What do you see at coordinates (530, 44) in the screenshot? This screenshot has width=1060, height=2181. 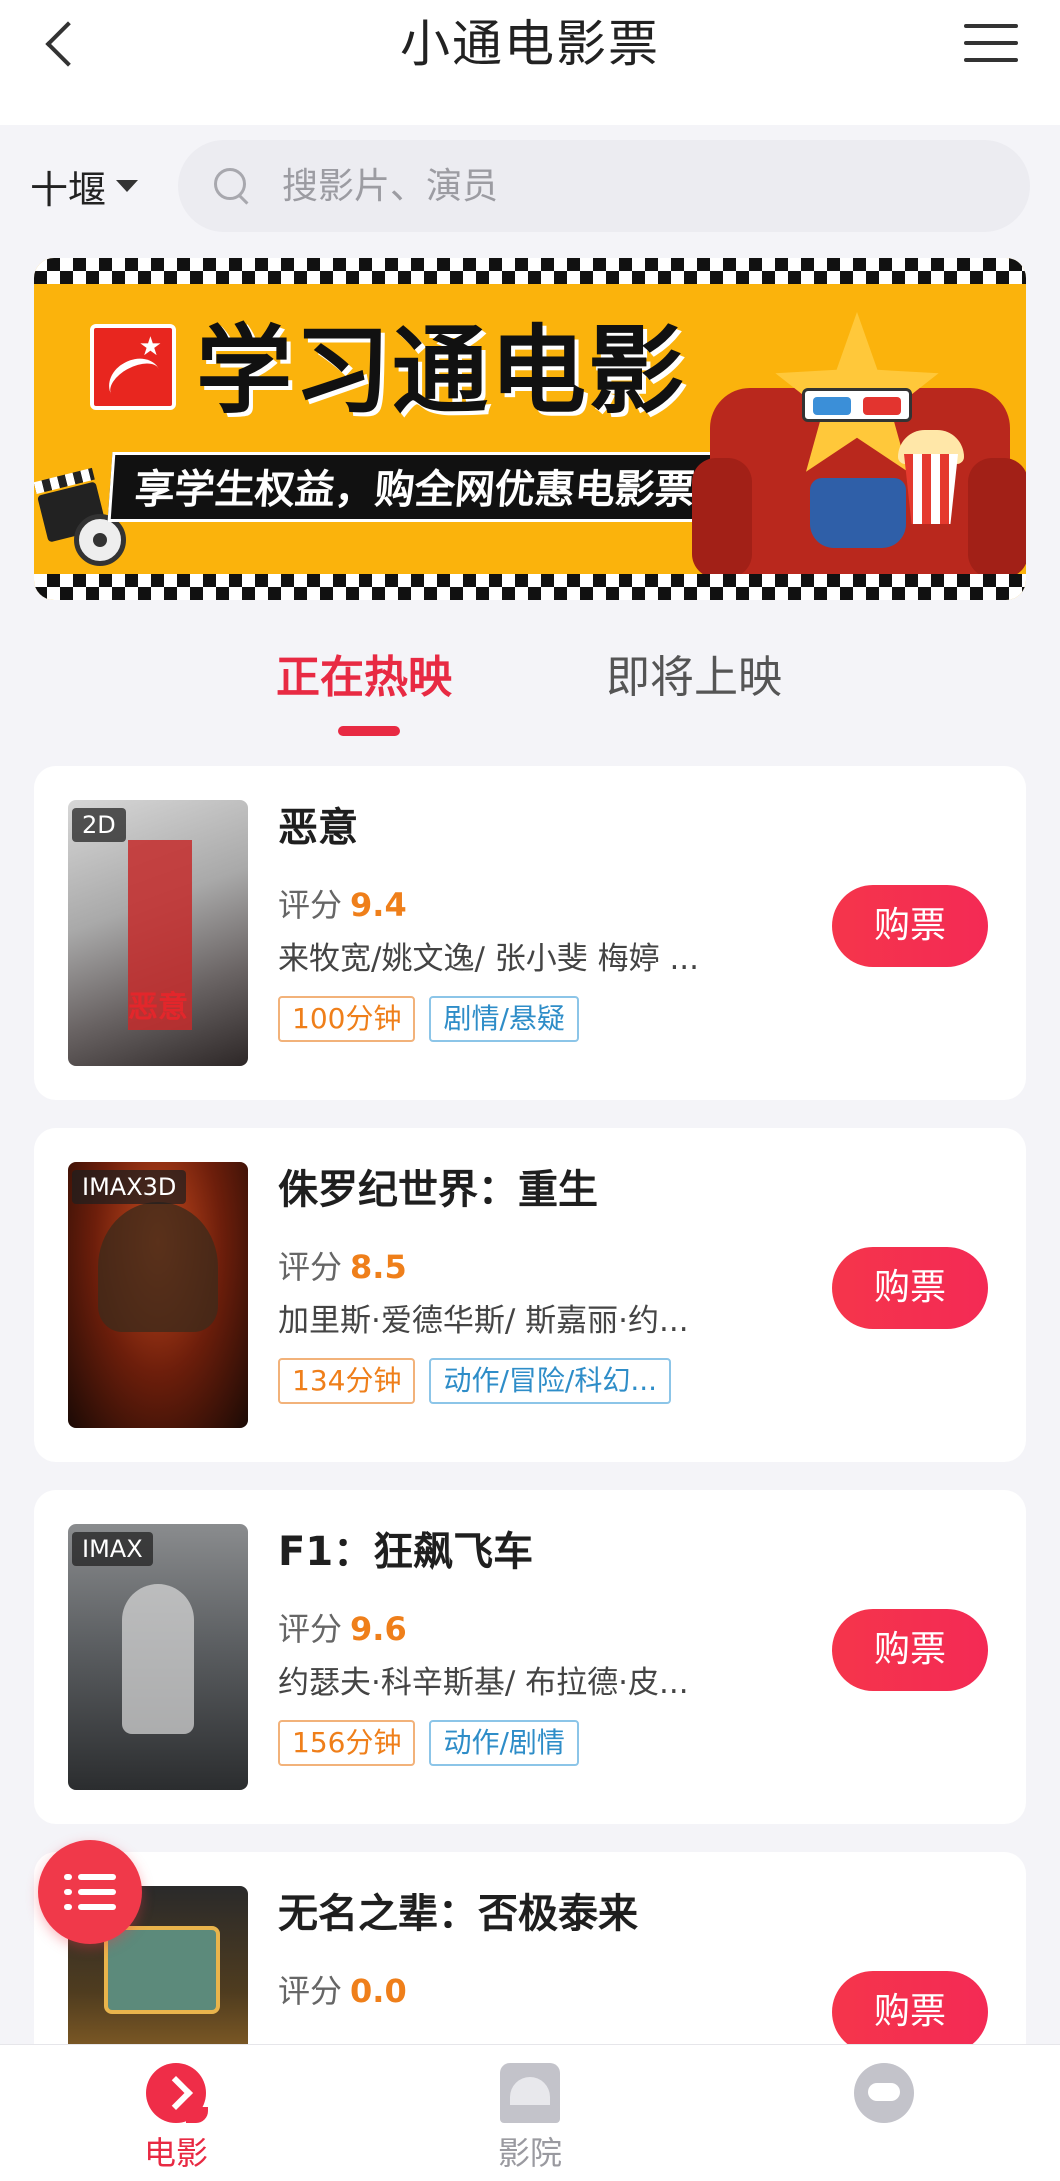 I see `page-title: 小通电影票` at bounding box center [530, 44].